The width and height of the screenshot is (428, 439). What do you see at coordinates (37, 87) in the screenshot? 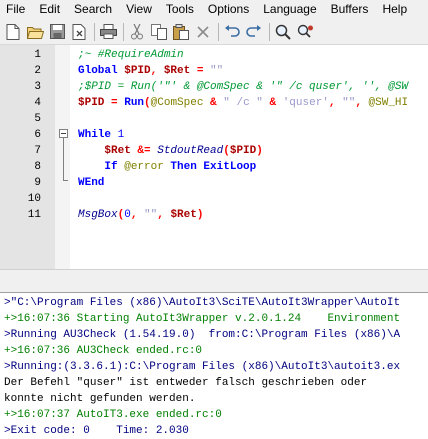
I see `line-number: 3` at bounding box center [37, 87].